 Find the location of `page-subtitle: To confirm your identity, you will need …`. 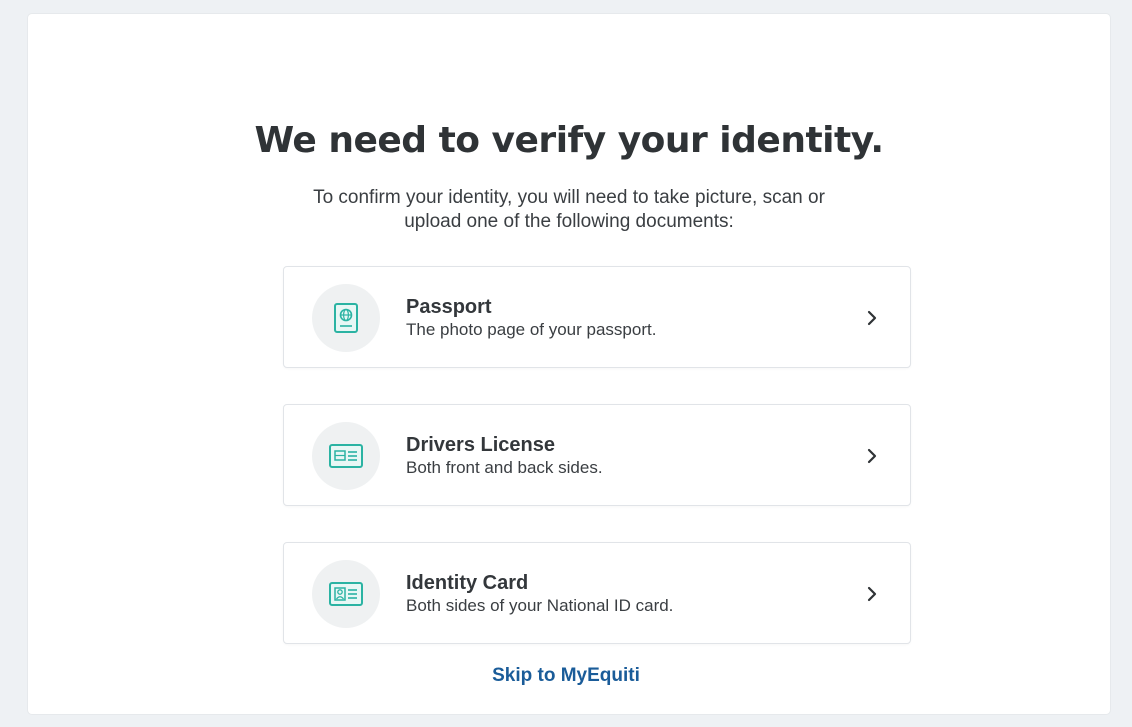

page-subtitle: To confirm your identity, you will need … is located at coordinates (569, 210).